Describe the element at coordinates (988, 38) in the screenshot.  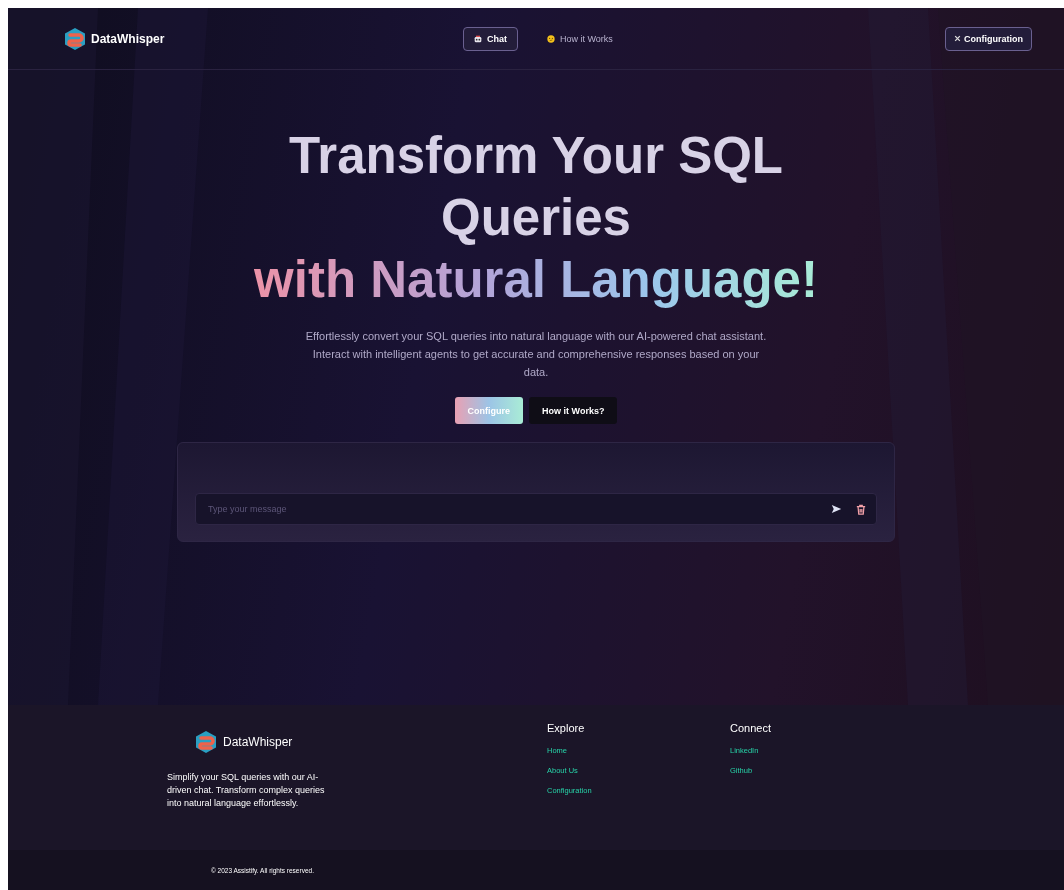
I see `configuration-button: Configuration` at that location.